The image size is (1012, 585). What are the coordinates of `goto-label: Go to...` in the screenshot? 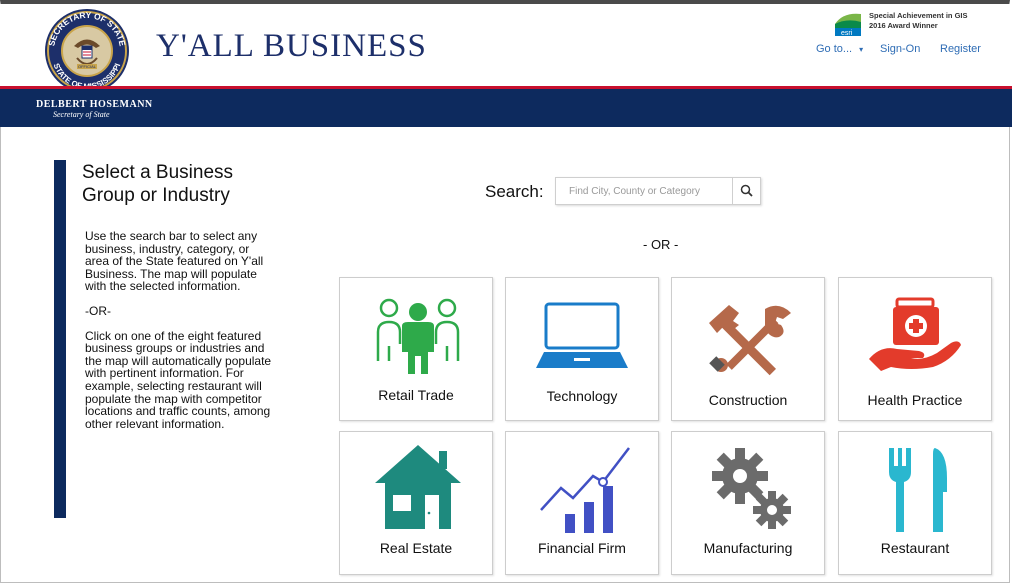 It's located at (834, 49).